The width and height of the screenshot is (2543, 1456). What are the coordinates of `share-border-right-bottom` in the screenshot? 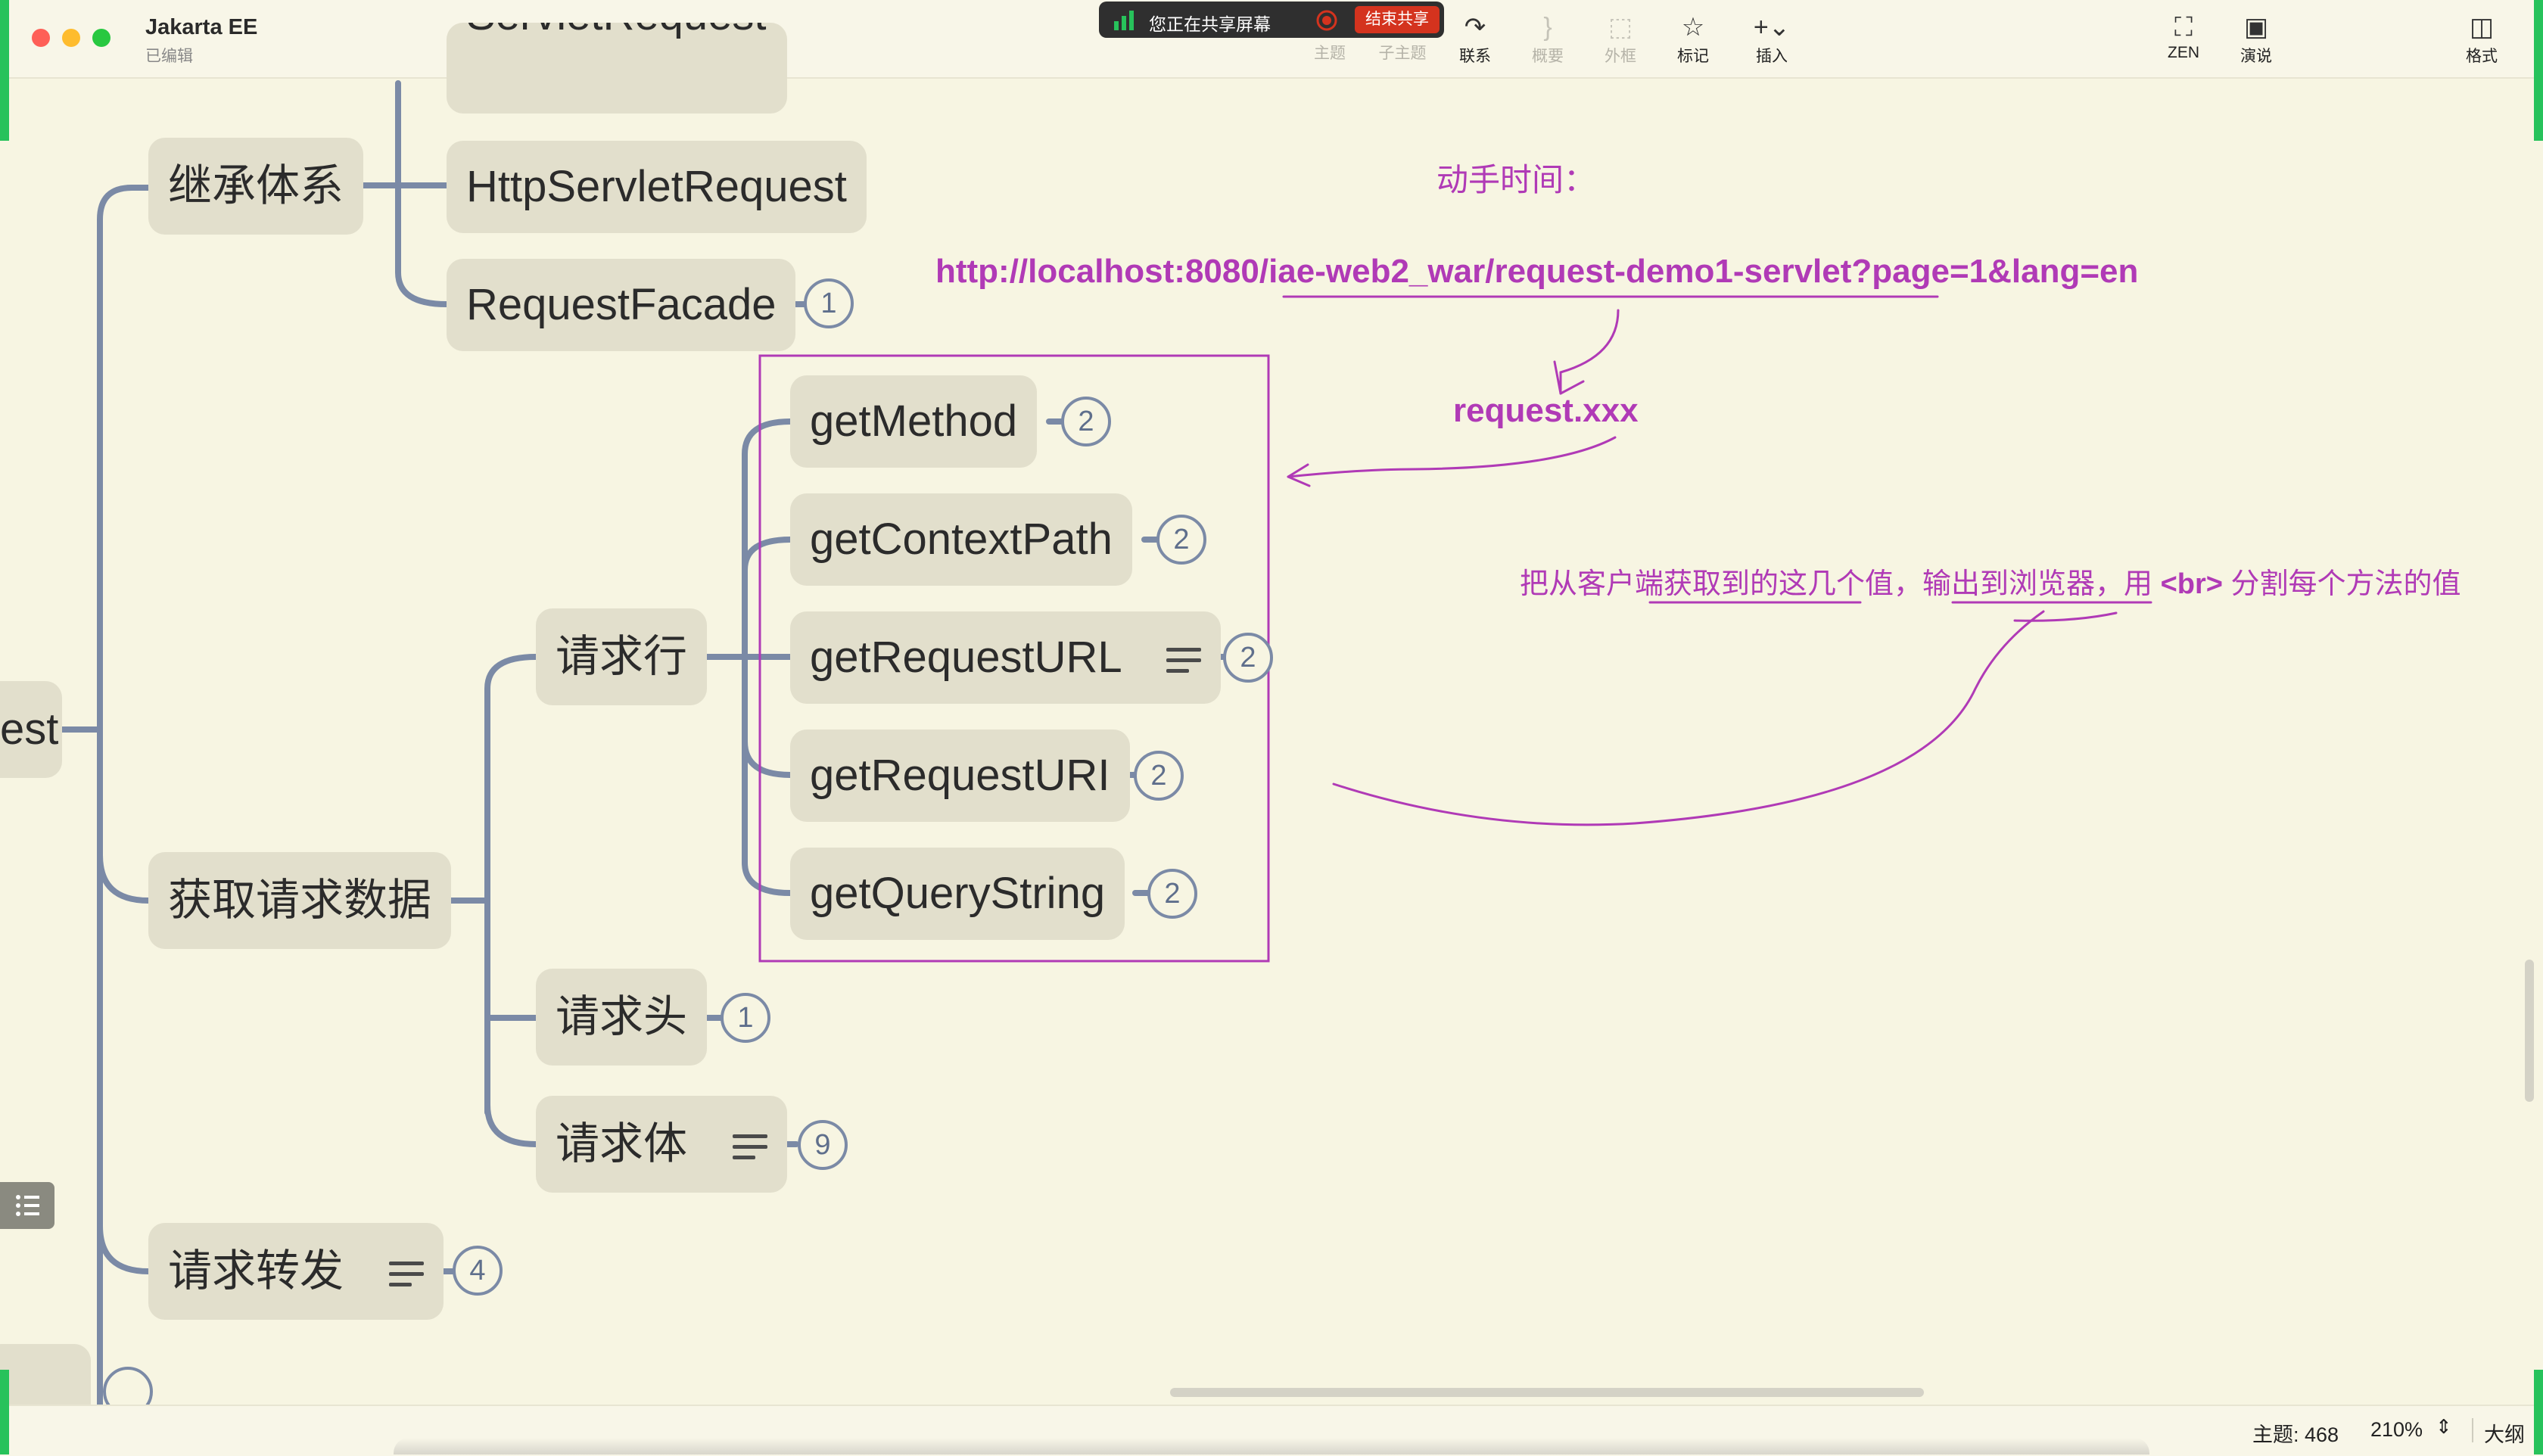 It's located at (2538, 1412).